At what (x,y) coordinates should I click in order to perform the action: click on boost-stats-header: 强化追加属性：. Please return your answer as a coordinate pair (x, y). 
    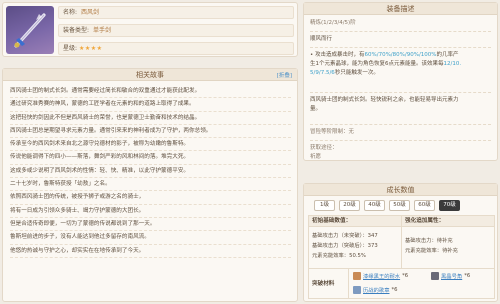
    Looking at the image, I should click on (448, 221).